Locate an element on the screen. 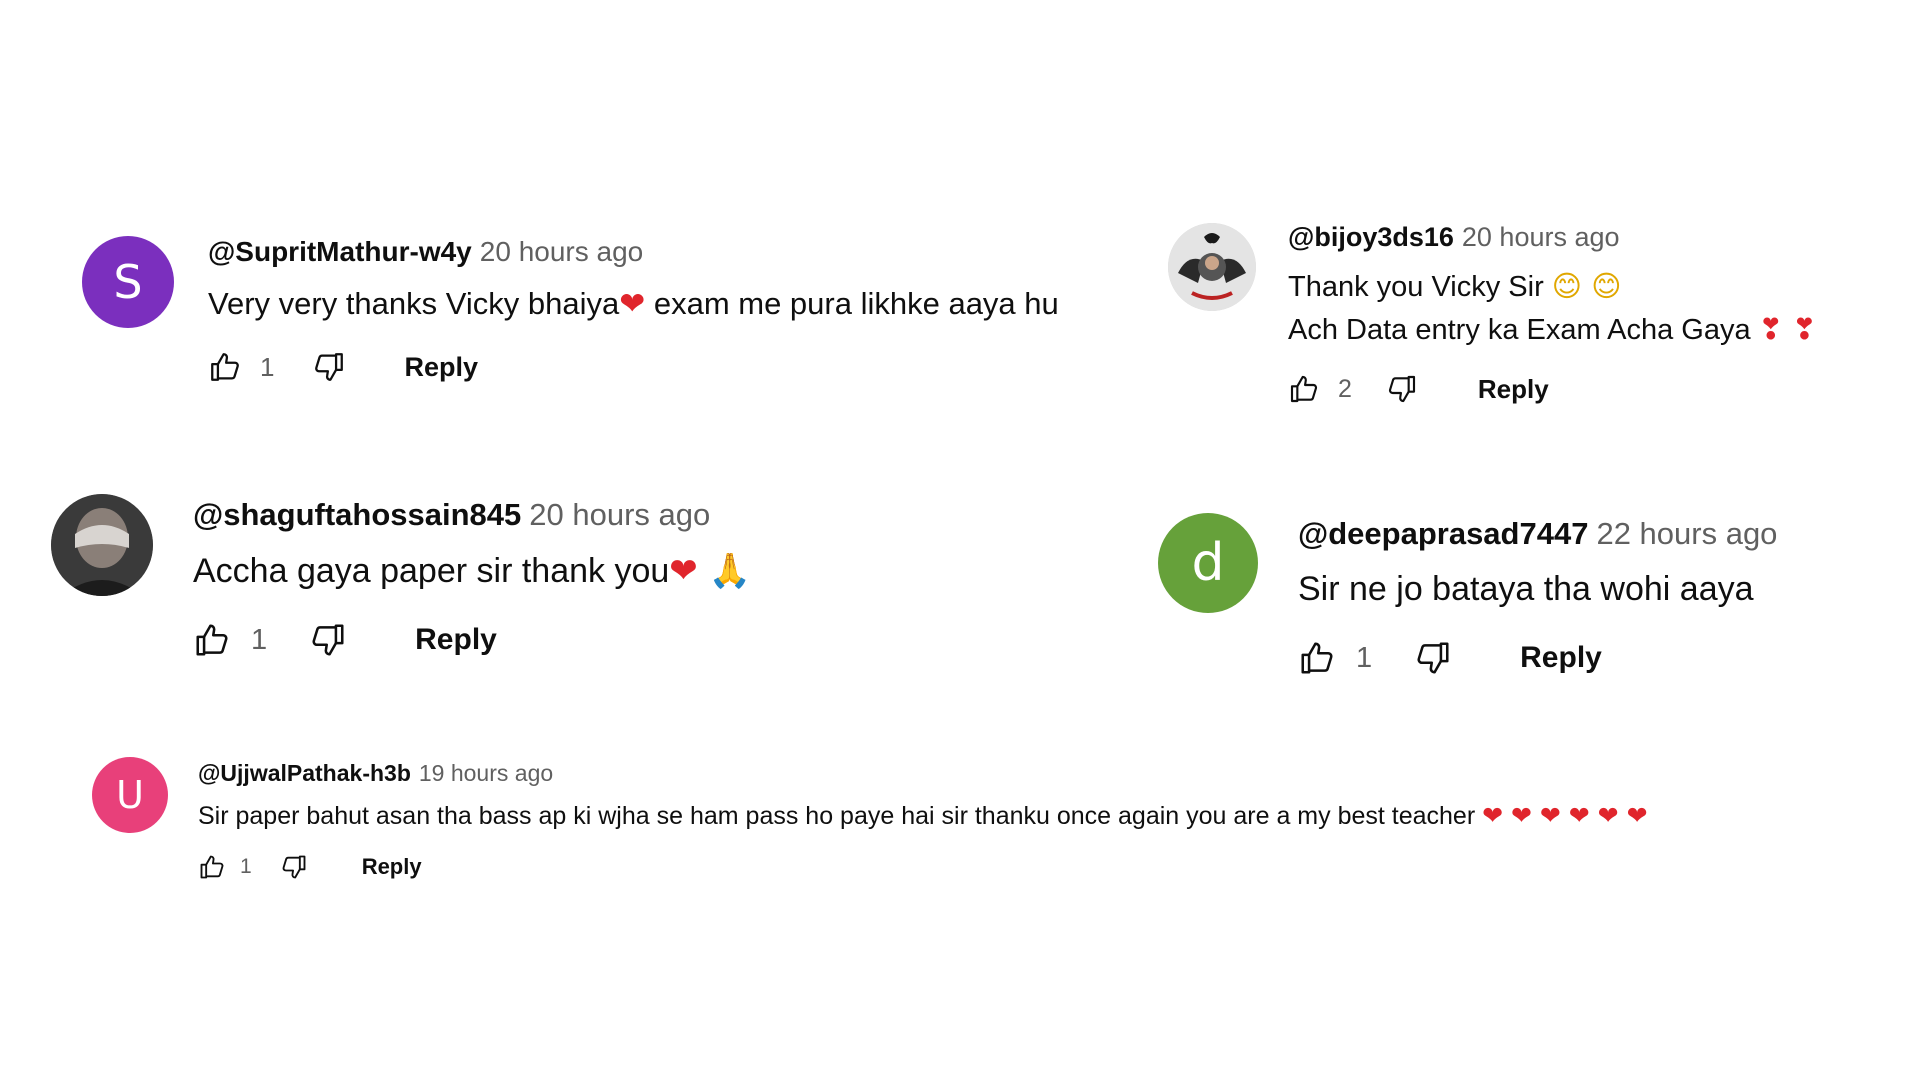 This screenshot has width=1920, height=1080. avatar: d is located at coordinates (1208, 563).